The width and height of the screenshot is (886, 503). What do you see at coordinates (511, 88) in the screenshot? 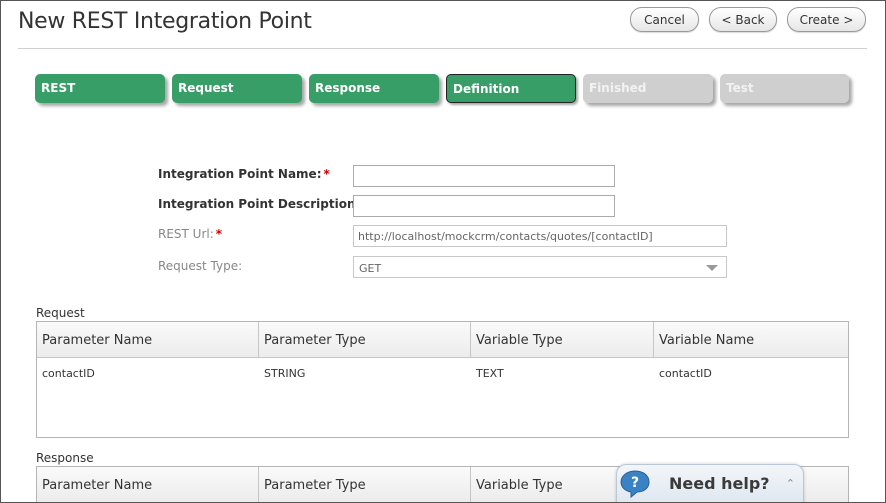
I see `step-definition: Definition` at bounding box center [511, 88].